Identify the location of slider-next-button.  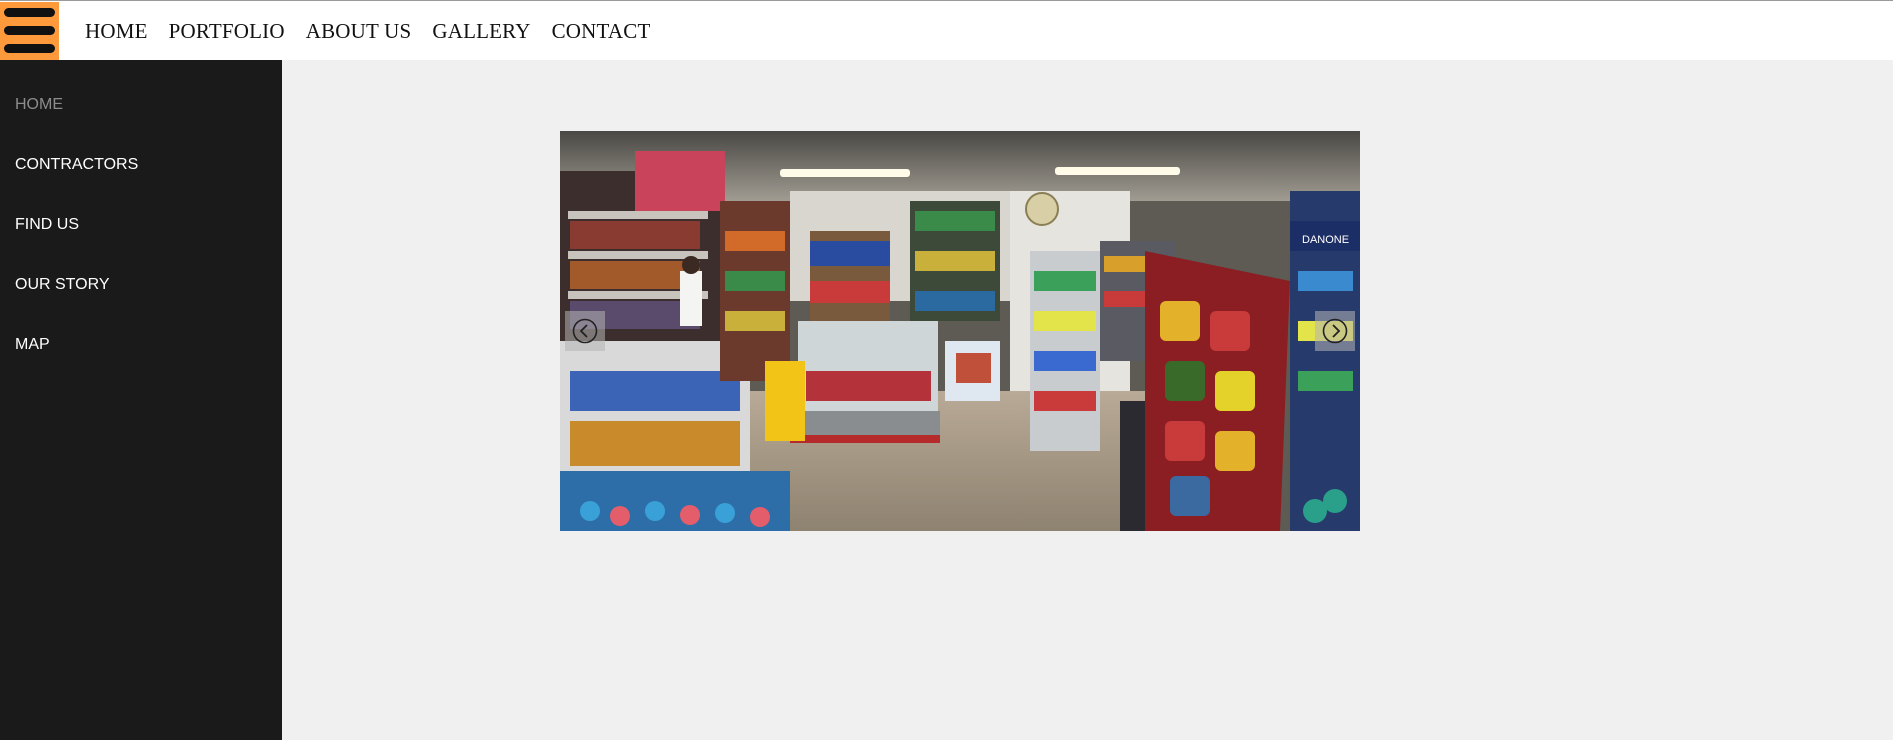
(1335, 331).